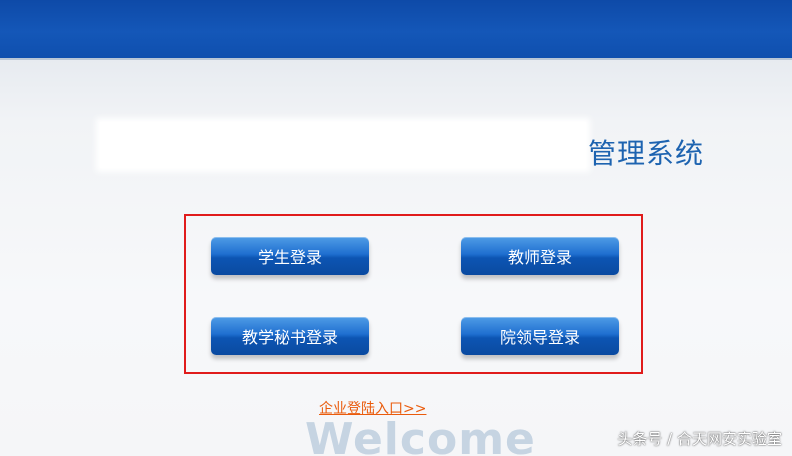  I want to click on redacted-title-area, so click(343, 145).